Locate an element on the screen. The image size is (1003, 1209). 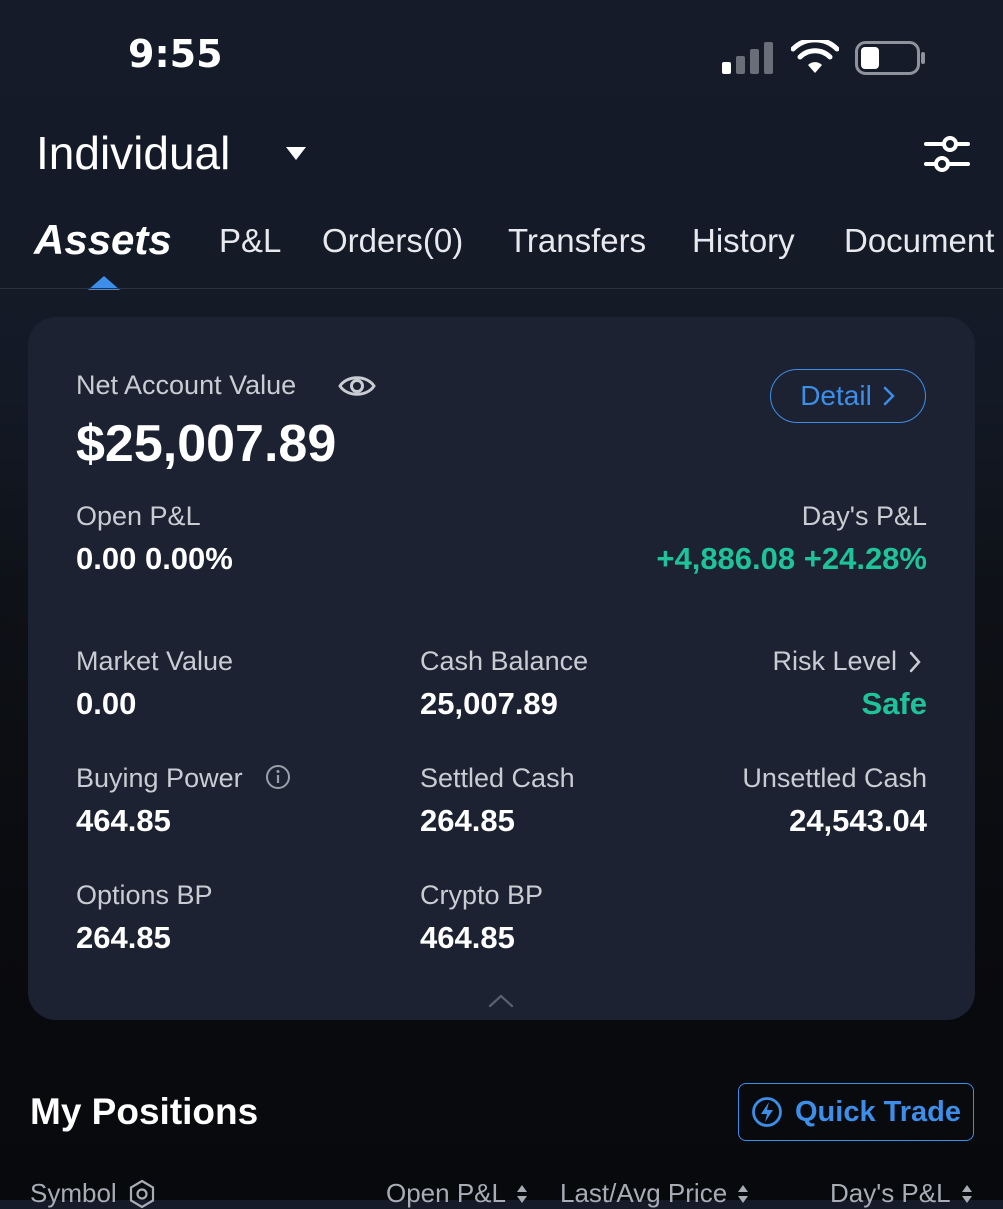
detail-button-label: Detail is located at coordinates (836, 395).